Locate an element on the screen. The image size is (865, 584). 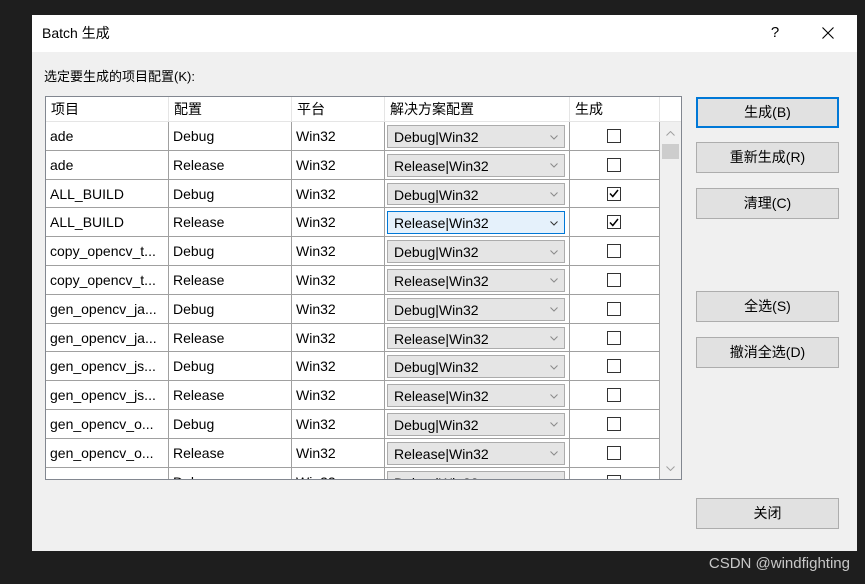
dialog-title: Batch 生成 is located at coordinates (76, 33).